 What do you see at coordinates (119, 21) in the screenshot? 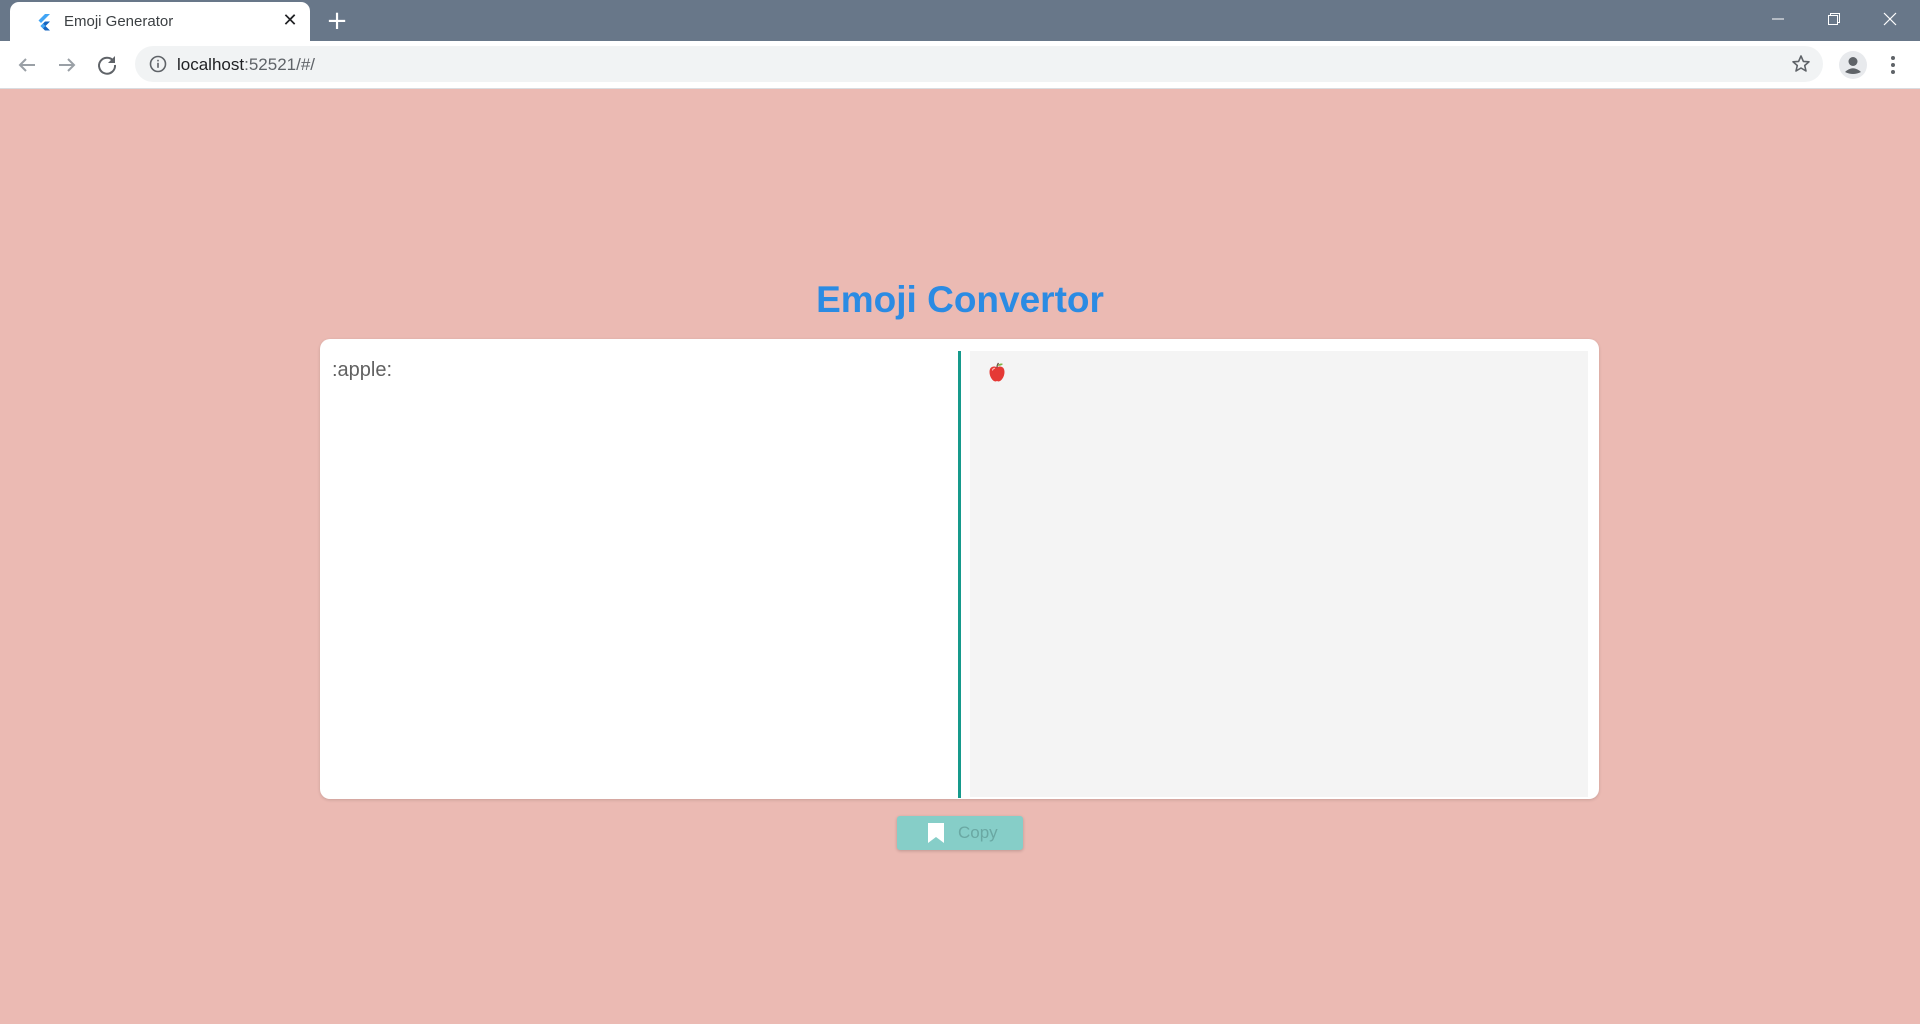
I see `tab-title: Emoji Generator` at bounding box center [119, 21].